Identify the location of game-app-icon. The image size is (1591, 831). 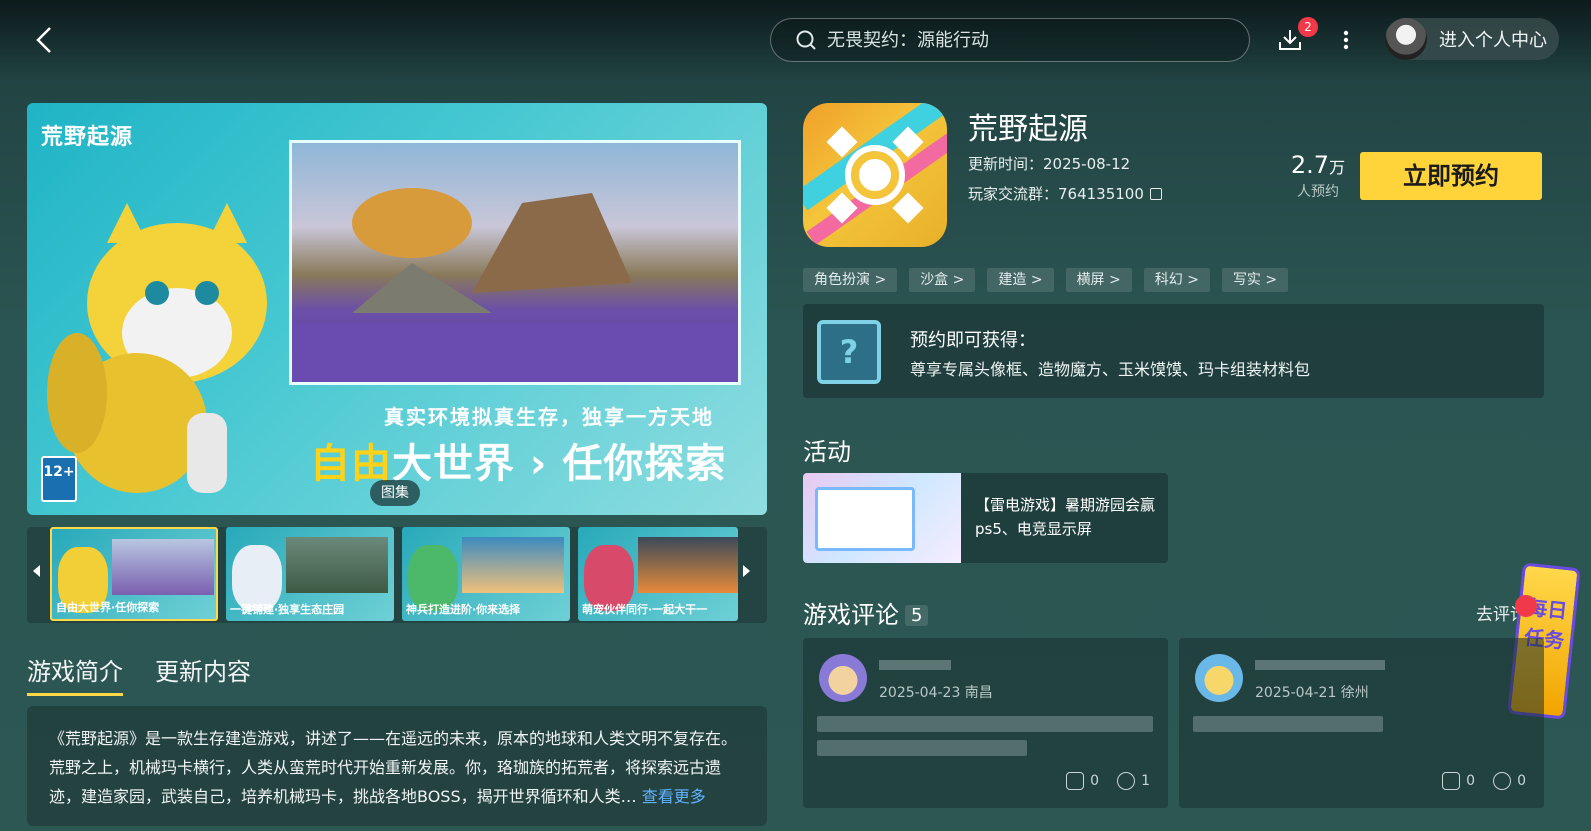
(875, 175).